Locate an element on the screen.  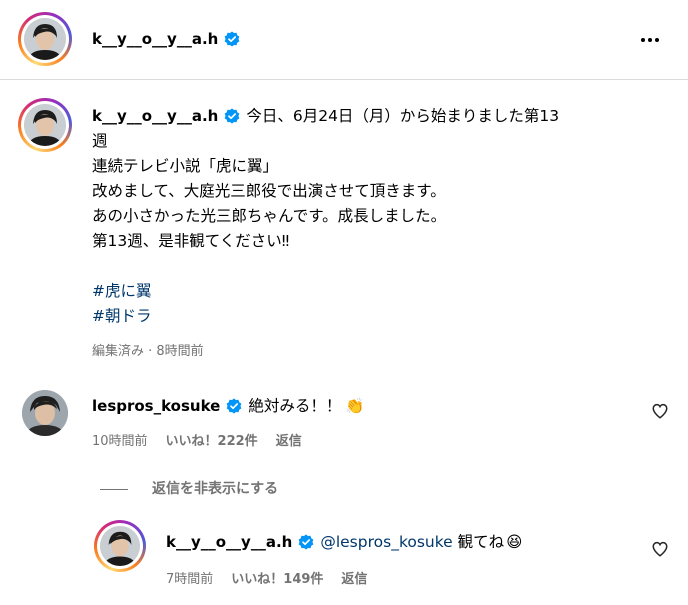
comment-meta: 10時間前 いいね！222件 返信 is located at coordinates (197, 439).